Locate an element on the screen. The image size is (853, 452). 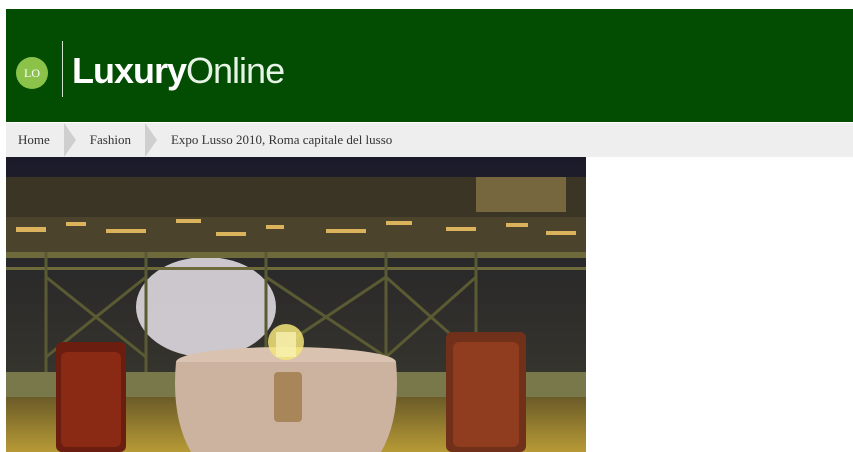
logo-luxury-text: Luxury is located at coordinates (129, 70).